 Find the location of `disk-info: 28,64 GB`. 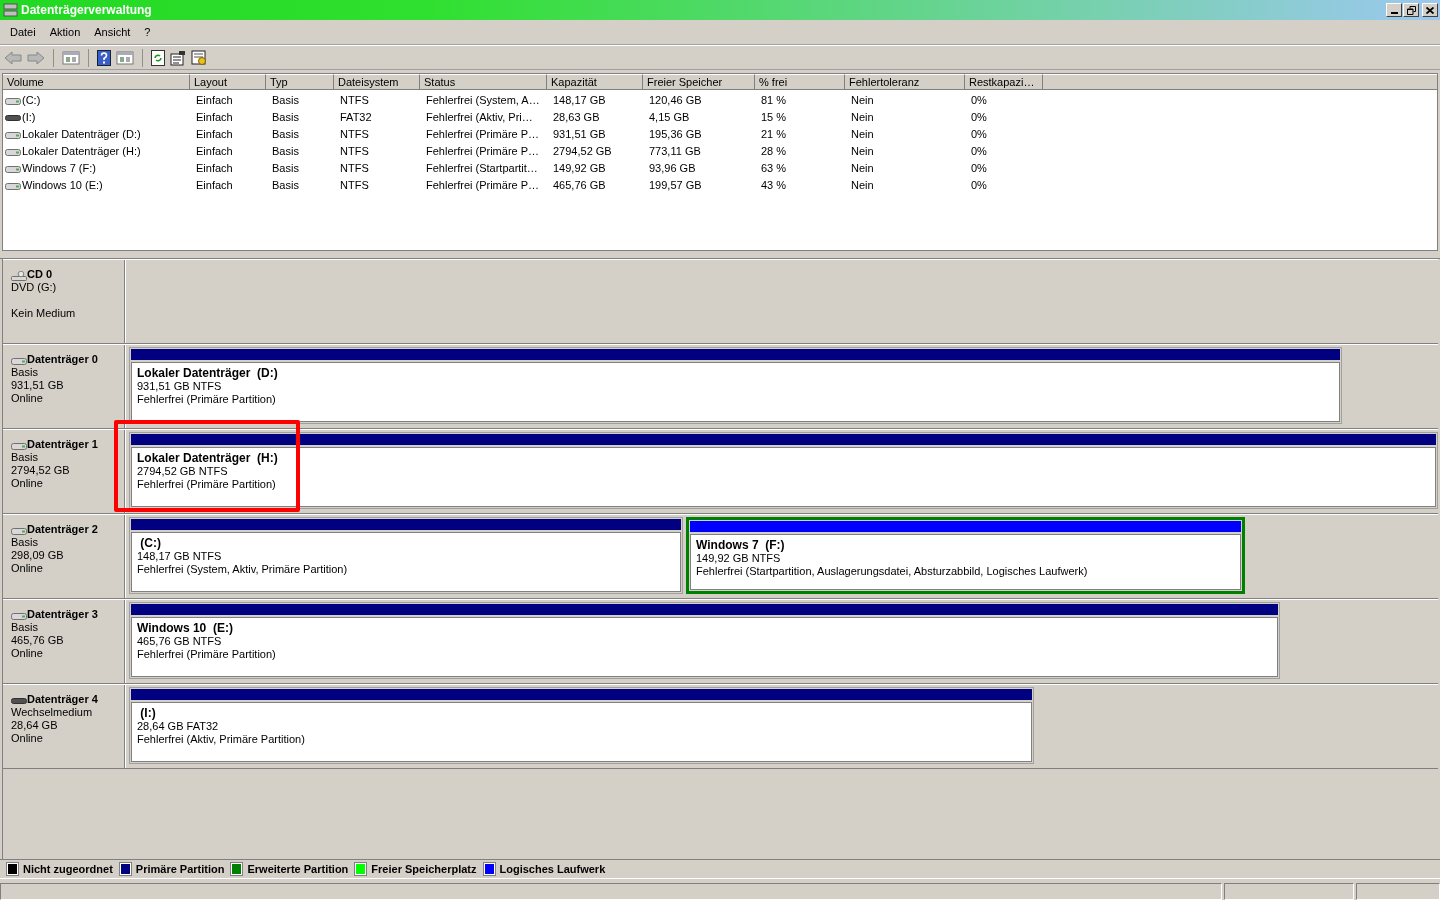

disk-info: 28,64 GB is located at coordinates (35, 725).